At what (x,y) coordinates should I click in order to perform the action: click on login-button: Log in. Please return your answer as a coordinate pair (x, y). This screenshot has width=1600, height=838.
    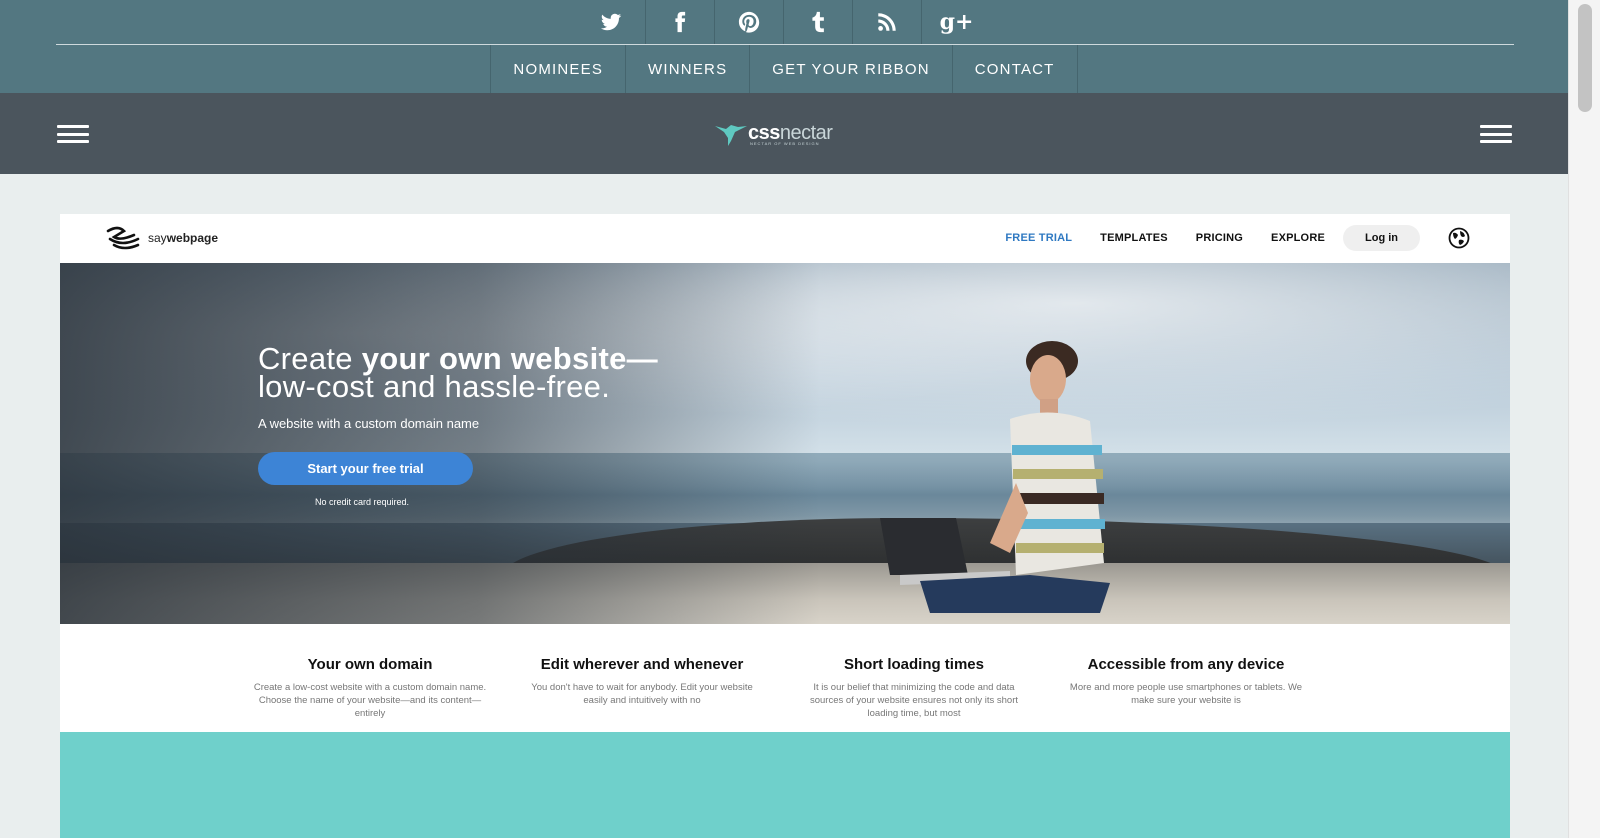
    Looking at the image, I should click on (1381, 238).